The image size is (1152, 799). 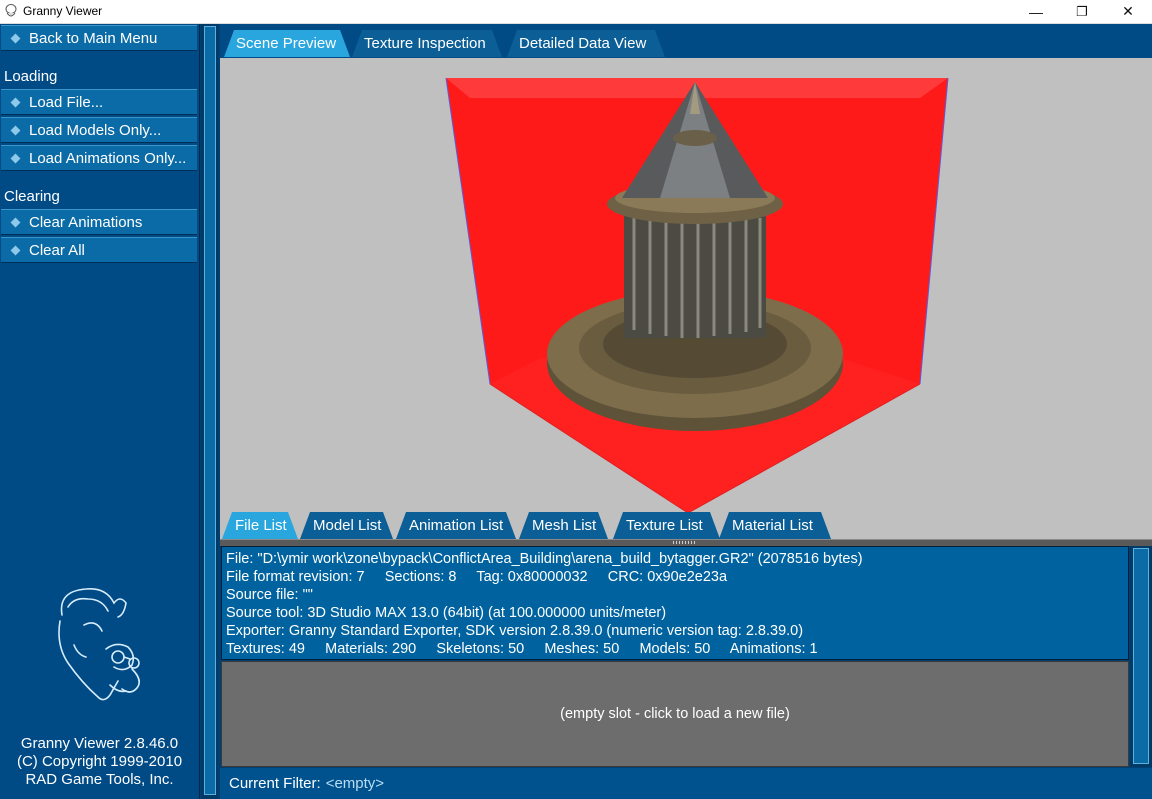 I want to click on sidebar-scrollbar, so click(x=209, y=411).